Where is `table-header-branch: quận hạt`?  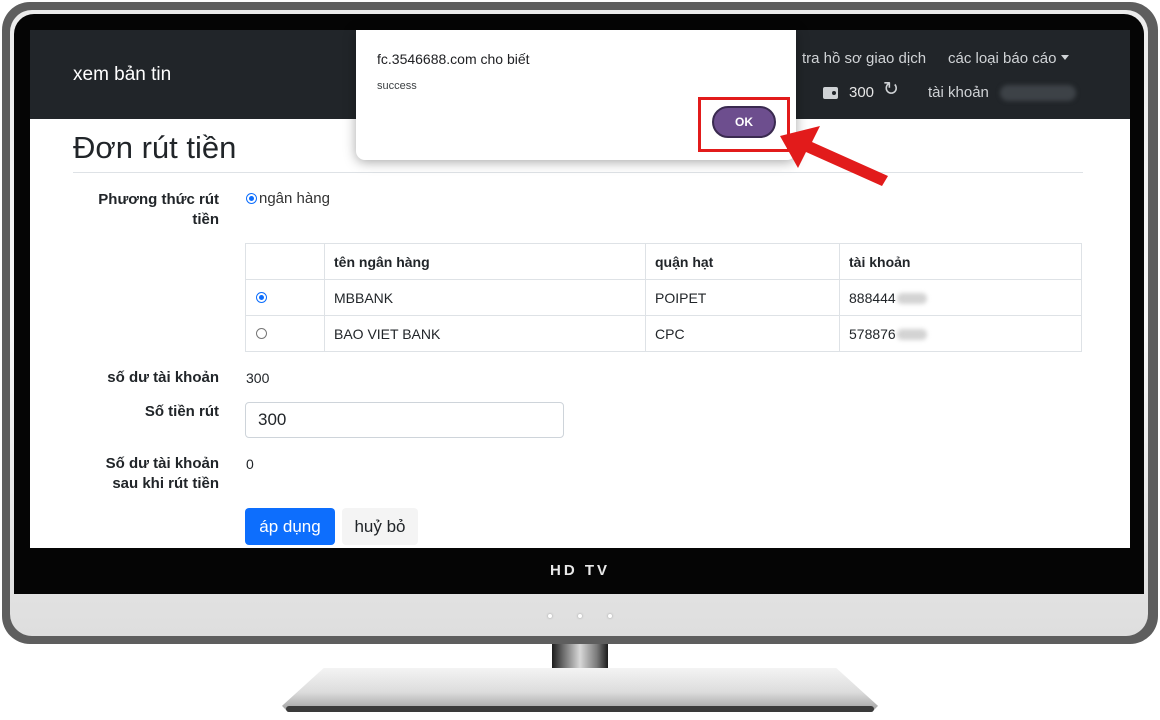 table-header-branch: quận hạt is located at coordinates (742, 261).